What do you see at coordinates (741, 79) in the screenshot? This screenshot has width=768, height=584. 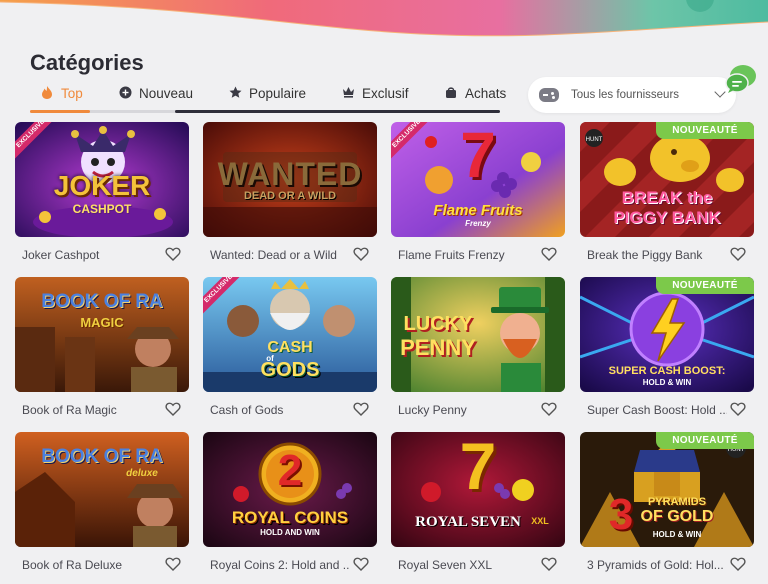 I see `chat-support-icon` at bounding box center [741, 79].